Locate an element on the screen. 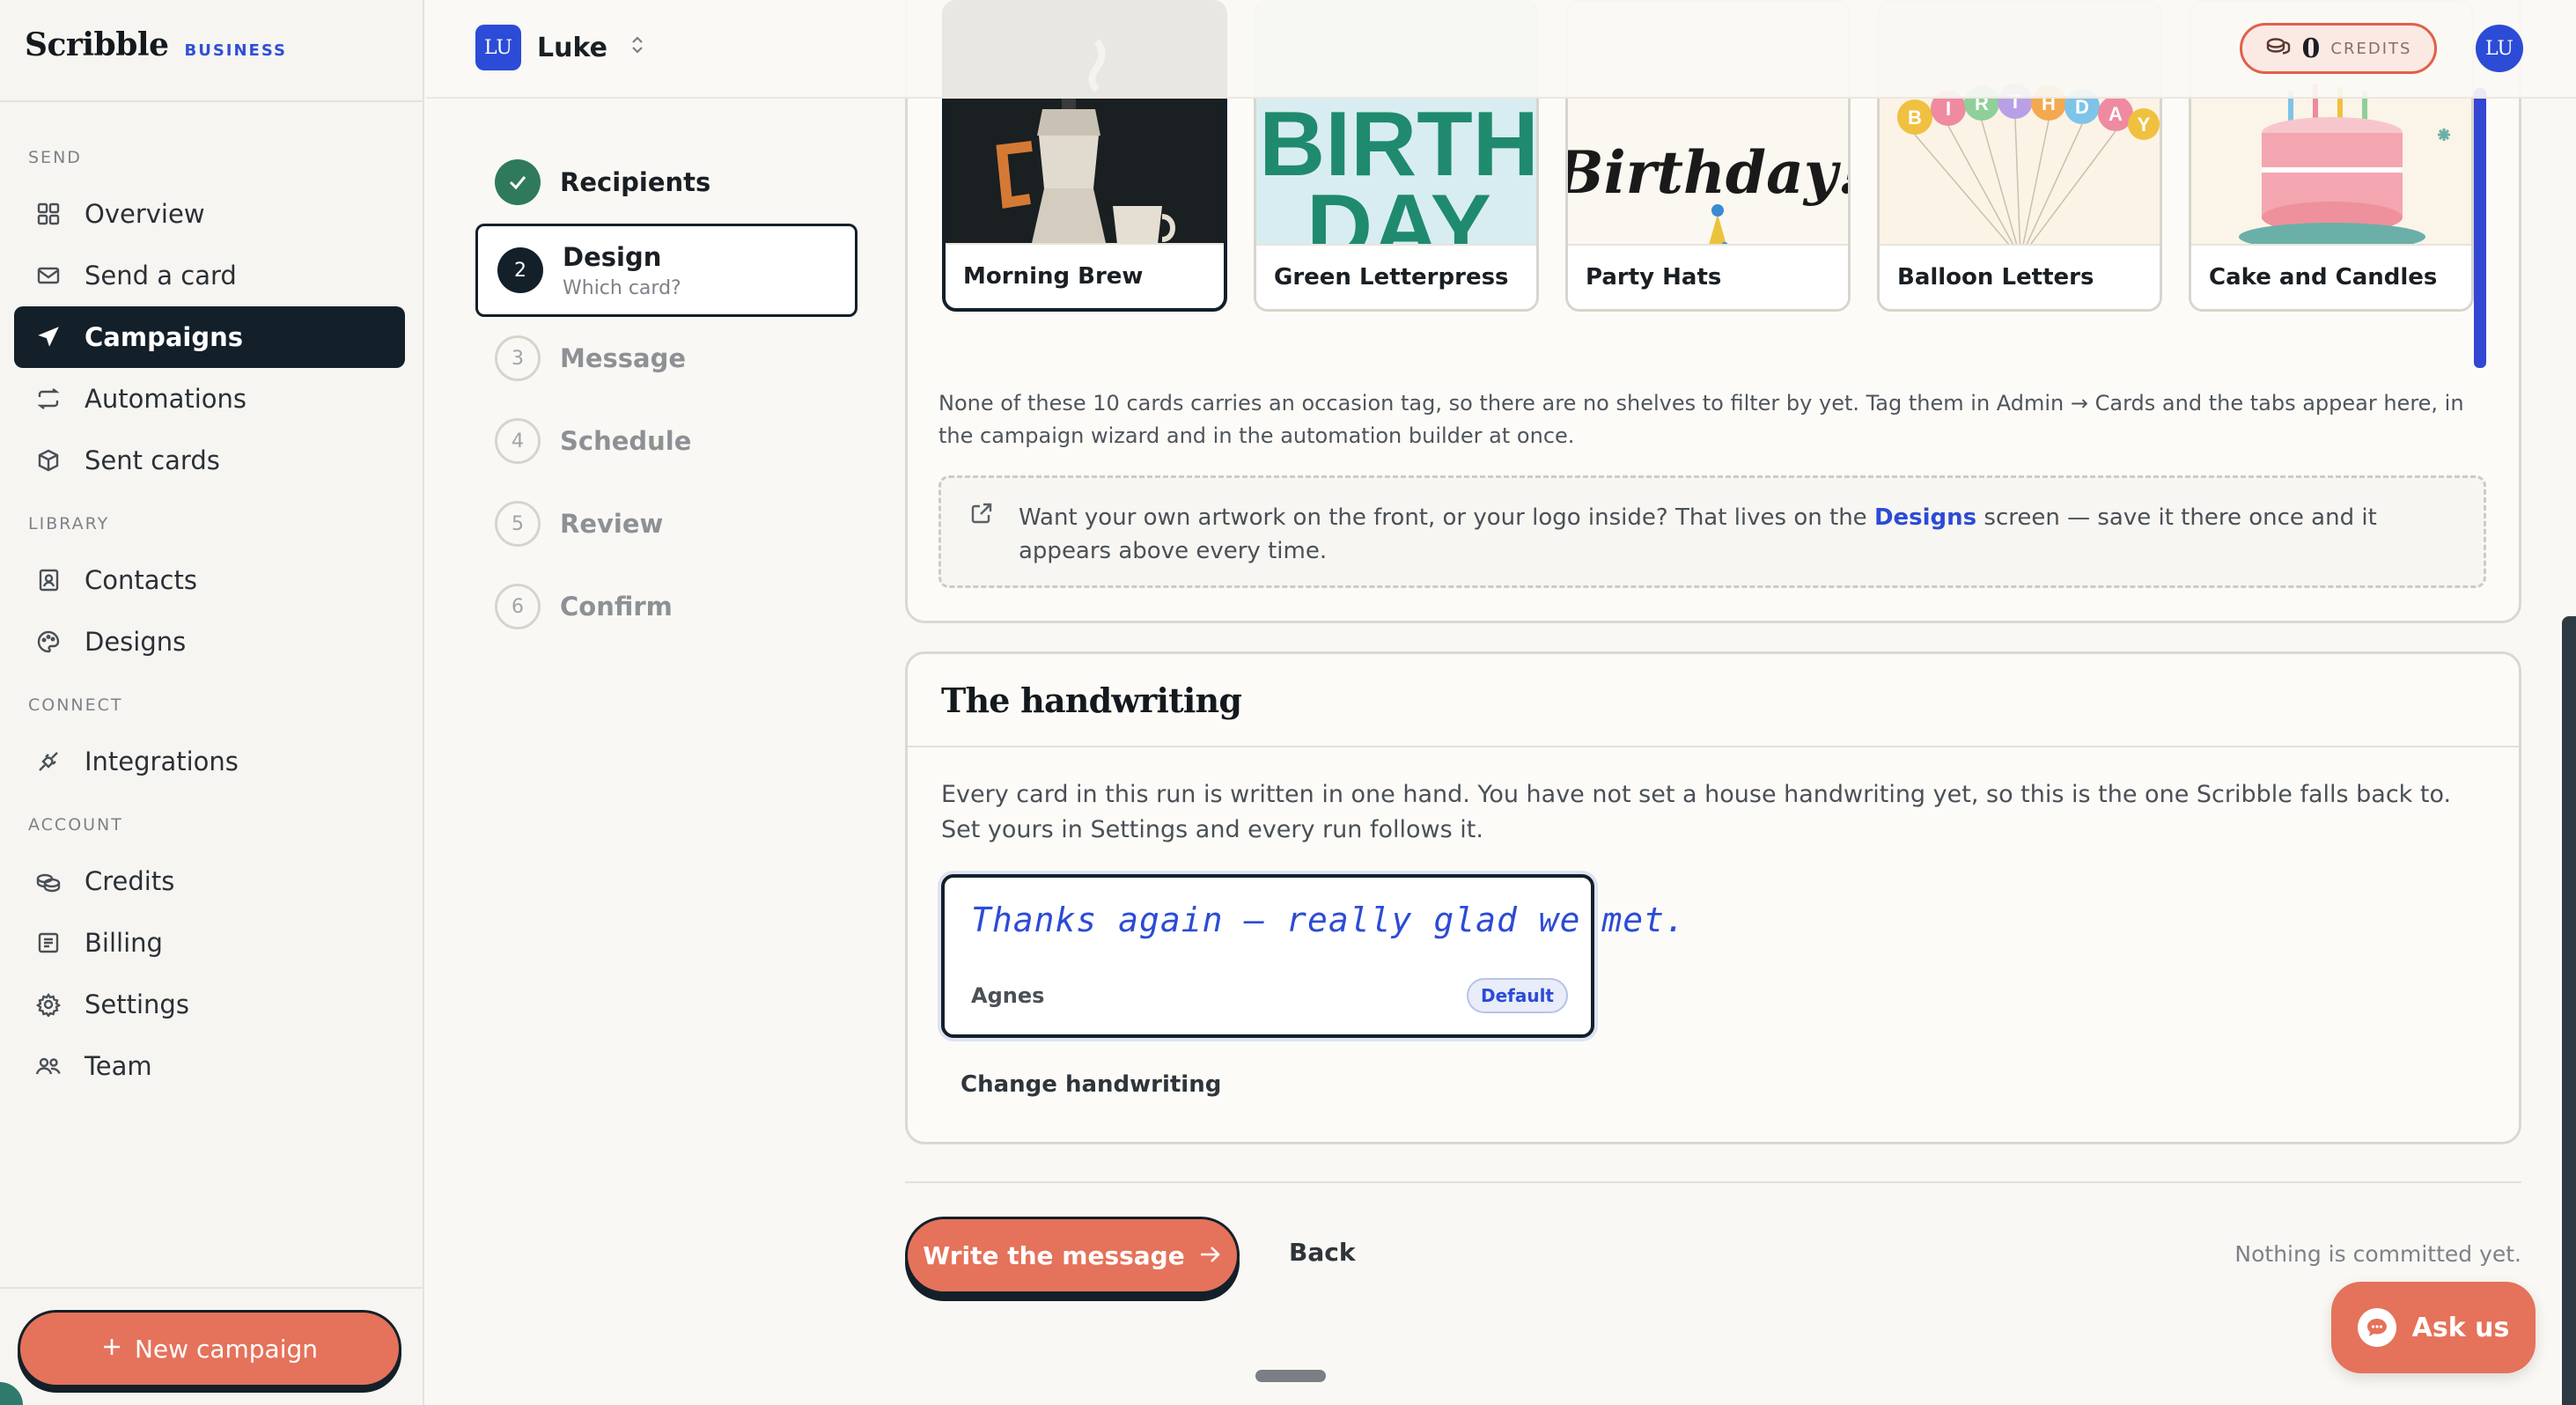 Image resolution: width=2576 pixels, height=1405 pixels. page-scrollbar is located at coordinates (2569, 1010).